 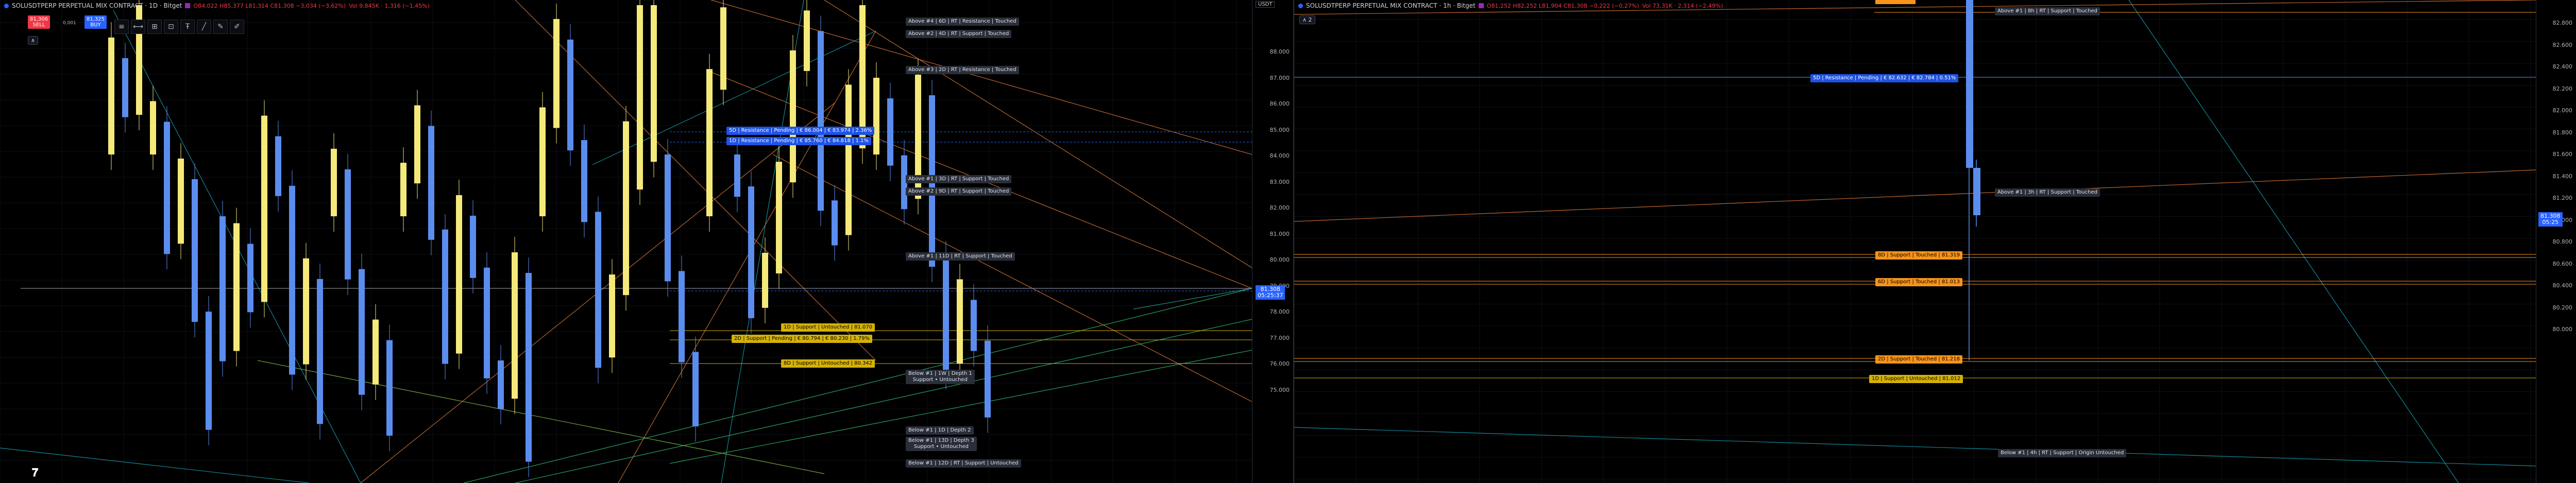 I want to click on right-price-tick: 81.800, so click(x=2562, y=132).